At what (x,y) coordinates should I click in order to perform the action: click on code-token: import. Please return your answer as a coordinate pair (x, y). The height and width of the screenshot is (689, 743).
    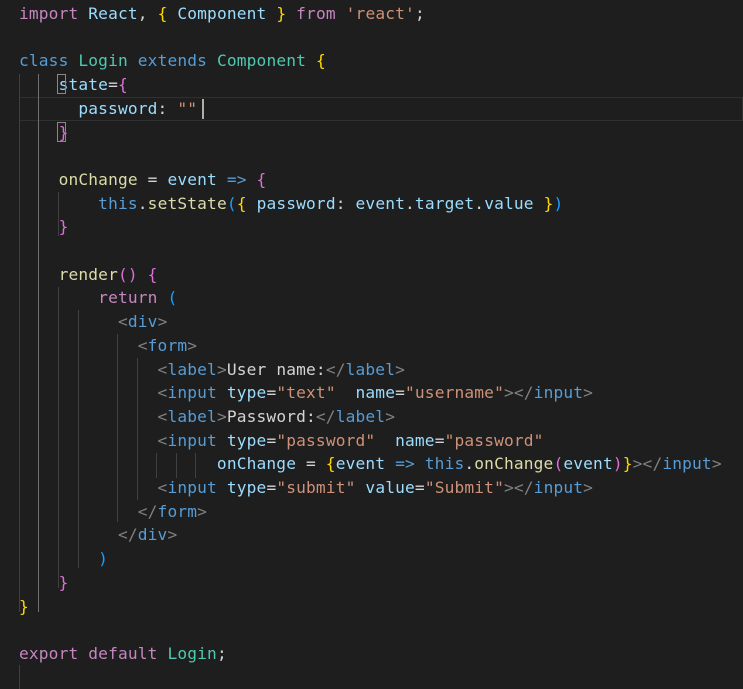
    Looking at the image, I should click on (49, 13).